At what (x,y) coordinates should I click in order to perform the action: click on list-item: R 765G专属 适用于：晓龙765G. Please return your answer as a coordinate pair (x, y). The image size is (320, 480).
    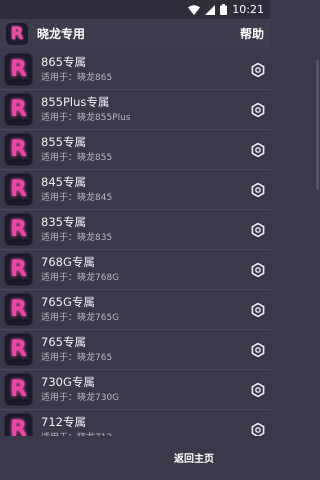
    Looking at the image, I should click on (135, 310).